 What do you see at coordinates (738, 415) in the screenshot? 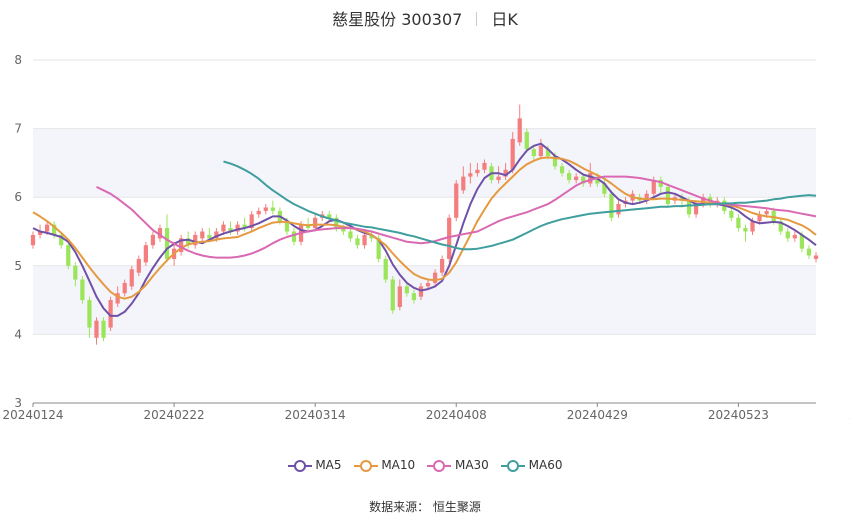
I see `x-tick-label: 20240523` at bounding box center [738, 415].